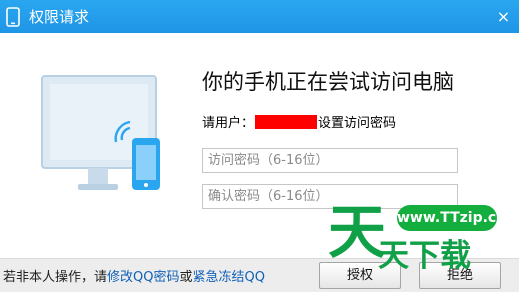 This screenshot has height=292, width=519. Describe the element at coordinates (424, 256) in the screenshot. I see `watermark-text: 天下载` at that location.